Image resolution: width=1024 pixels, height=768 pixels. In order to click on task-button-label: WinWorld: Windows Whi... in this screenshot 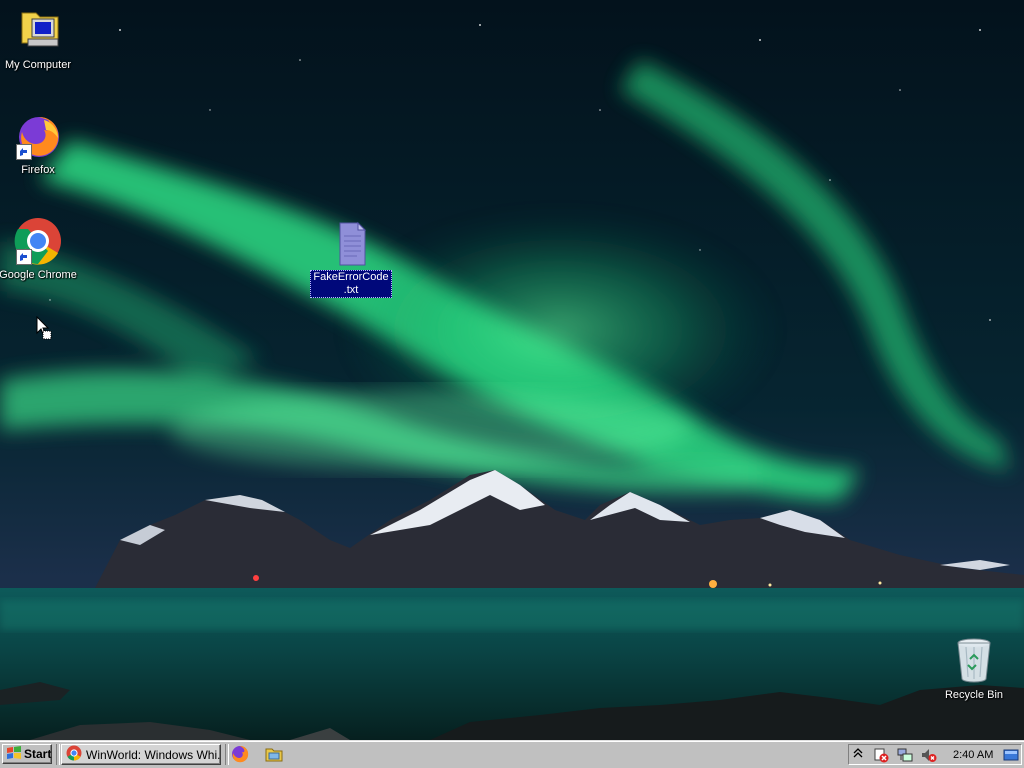, I will do `click(153, 754)`.